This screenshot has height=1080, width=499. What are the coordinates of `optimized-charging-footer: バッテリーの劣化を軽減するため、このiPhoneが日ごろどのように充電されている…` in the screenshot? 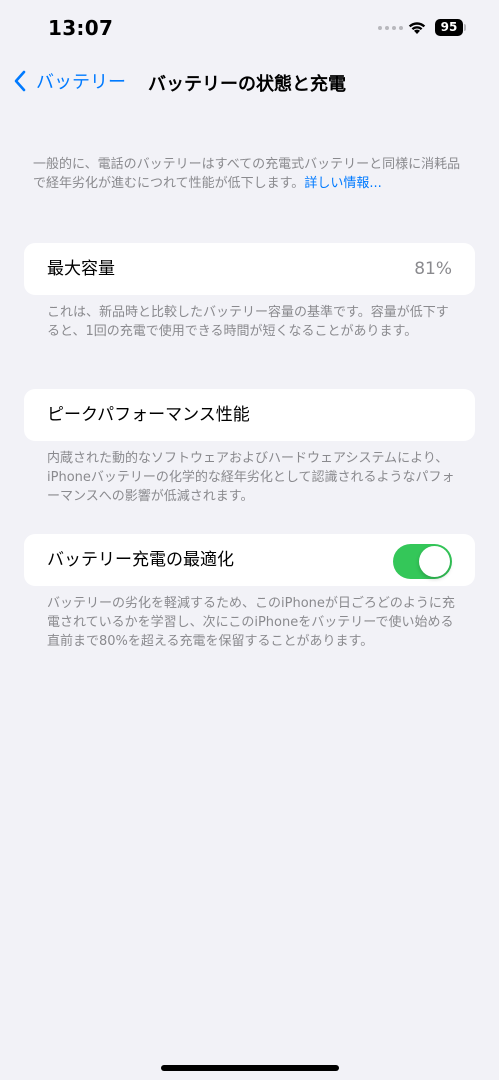 It's located at (251, 622).